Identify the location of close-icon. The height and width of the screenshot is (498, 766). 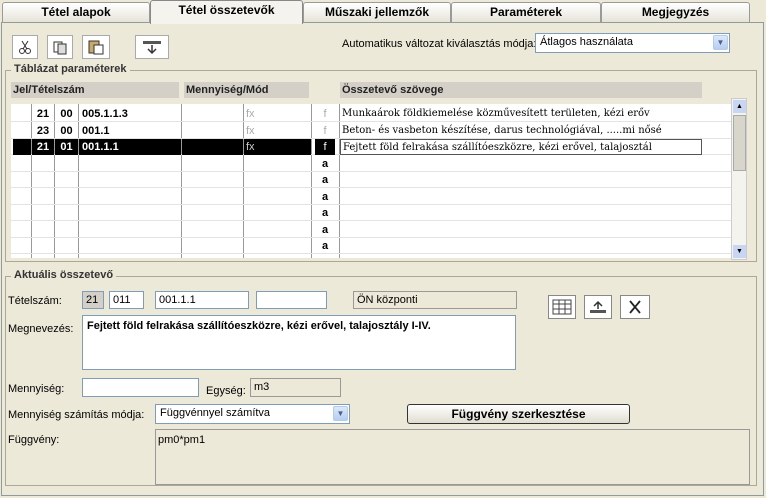
(635, 307).